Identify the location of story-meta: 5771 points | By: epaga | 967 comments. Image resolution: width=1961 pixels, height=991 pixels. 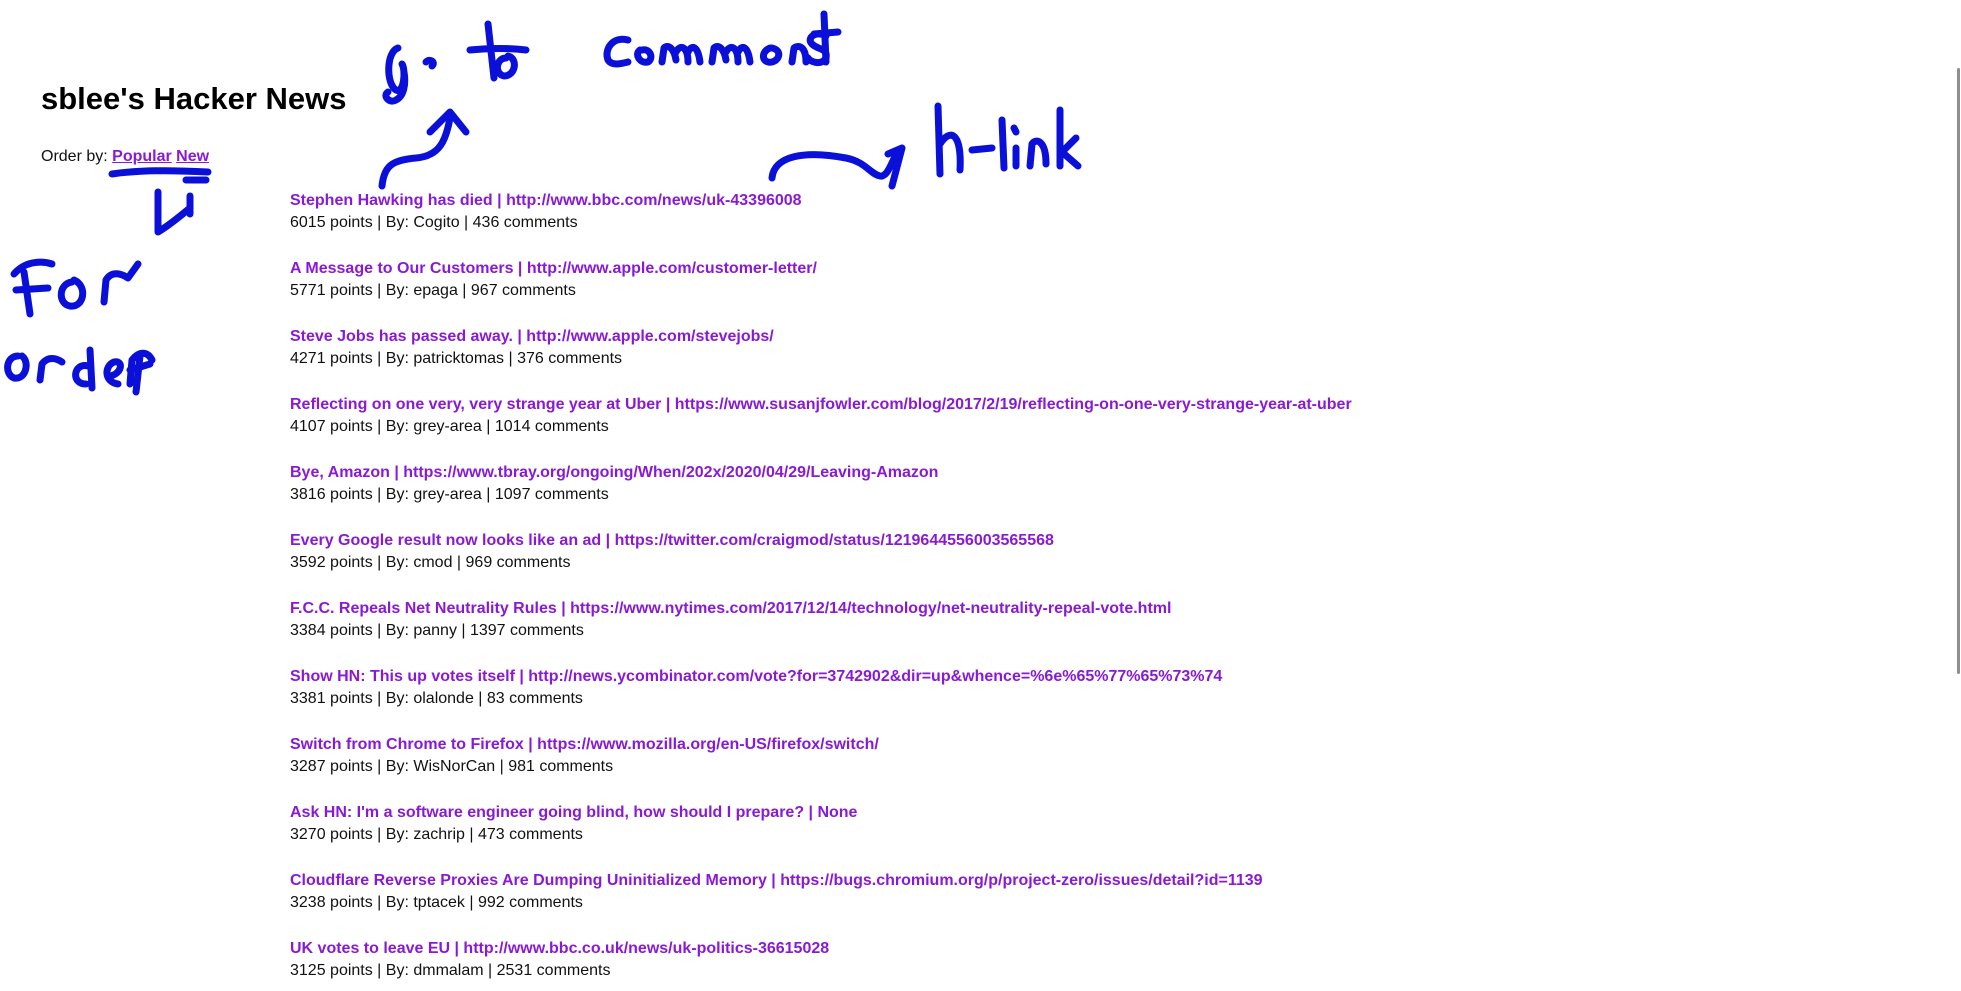
(433, 290).